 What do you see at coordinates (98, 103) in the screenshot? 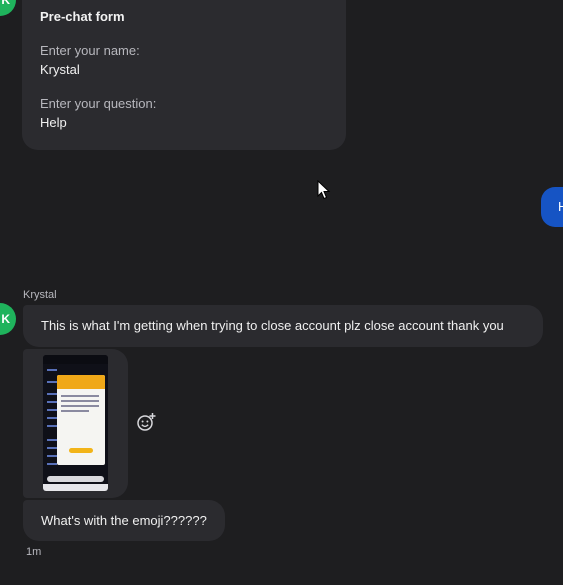
I see `question-label: Enter your question:` at bounding box center [98, 103].